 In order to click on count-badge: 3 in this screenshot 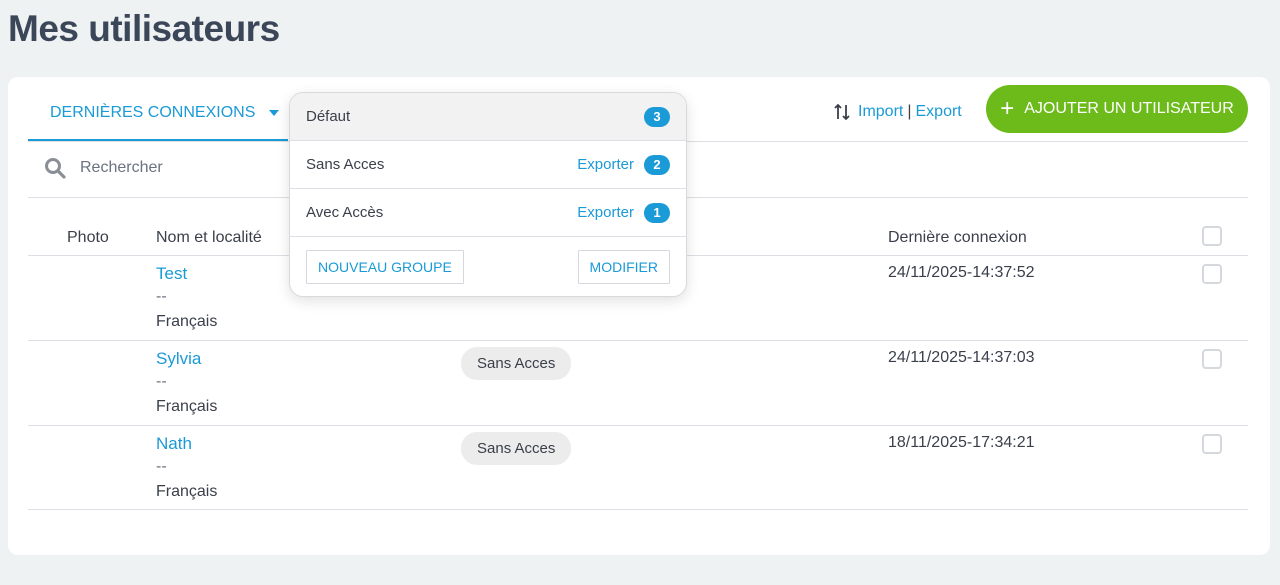, I will do `click(657, 116)`.